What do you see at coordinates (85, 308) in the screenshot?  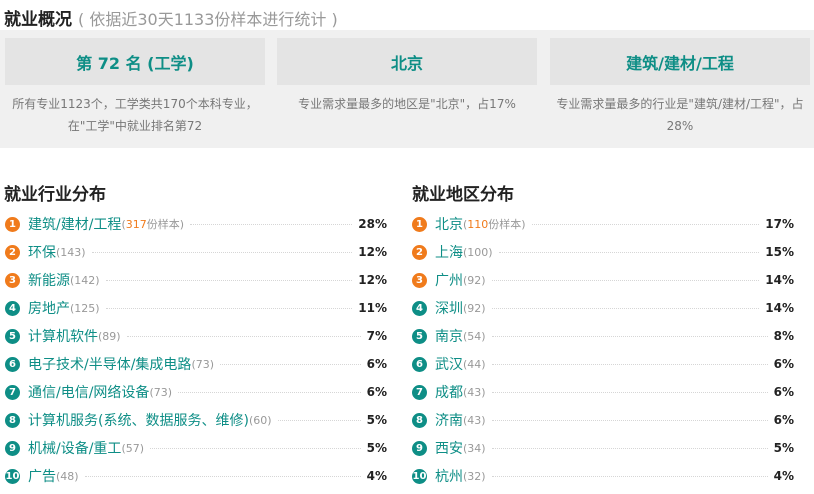 I see `sample-count: (125)` at bounding box center [85, 308].